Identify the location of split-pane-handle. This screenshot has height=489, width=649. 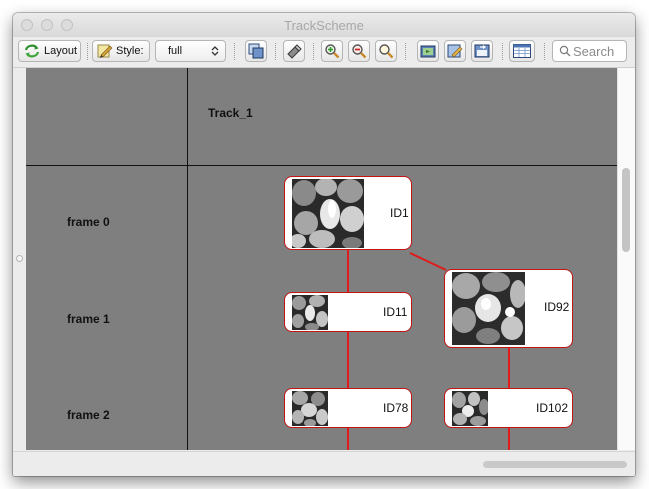
(19, 258).